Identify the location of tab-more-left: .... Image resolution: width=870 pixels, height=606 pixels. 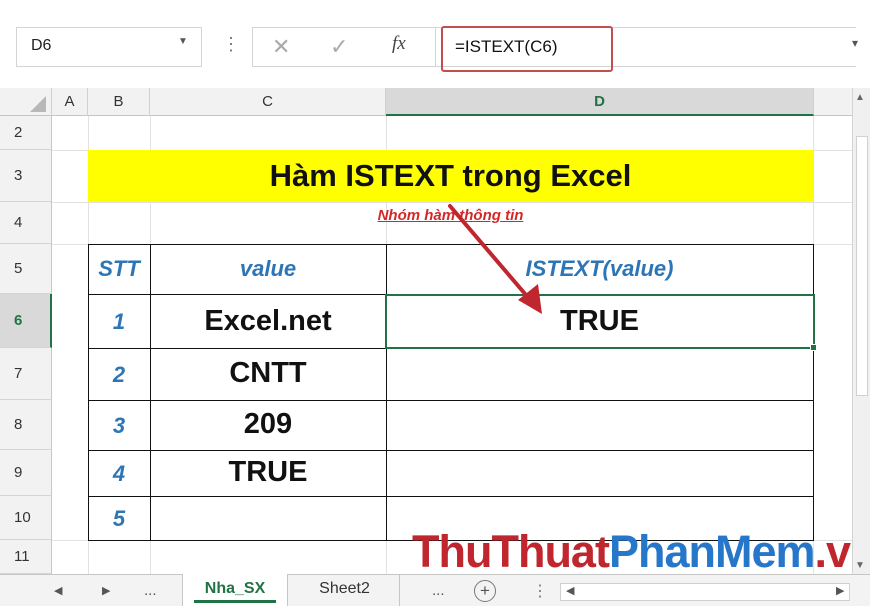
(150, 590).